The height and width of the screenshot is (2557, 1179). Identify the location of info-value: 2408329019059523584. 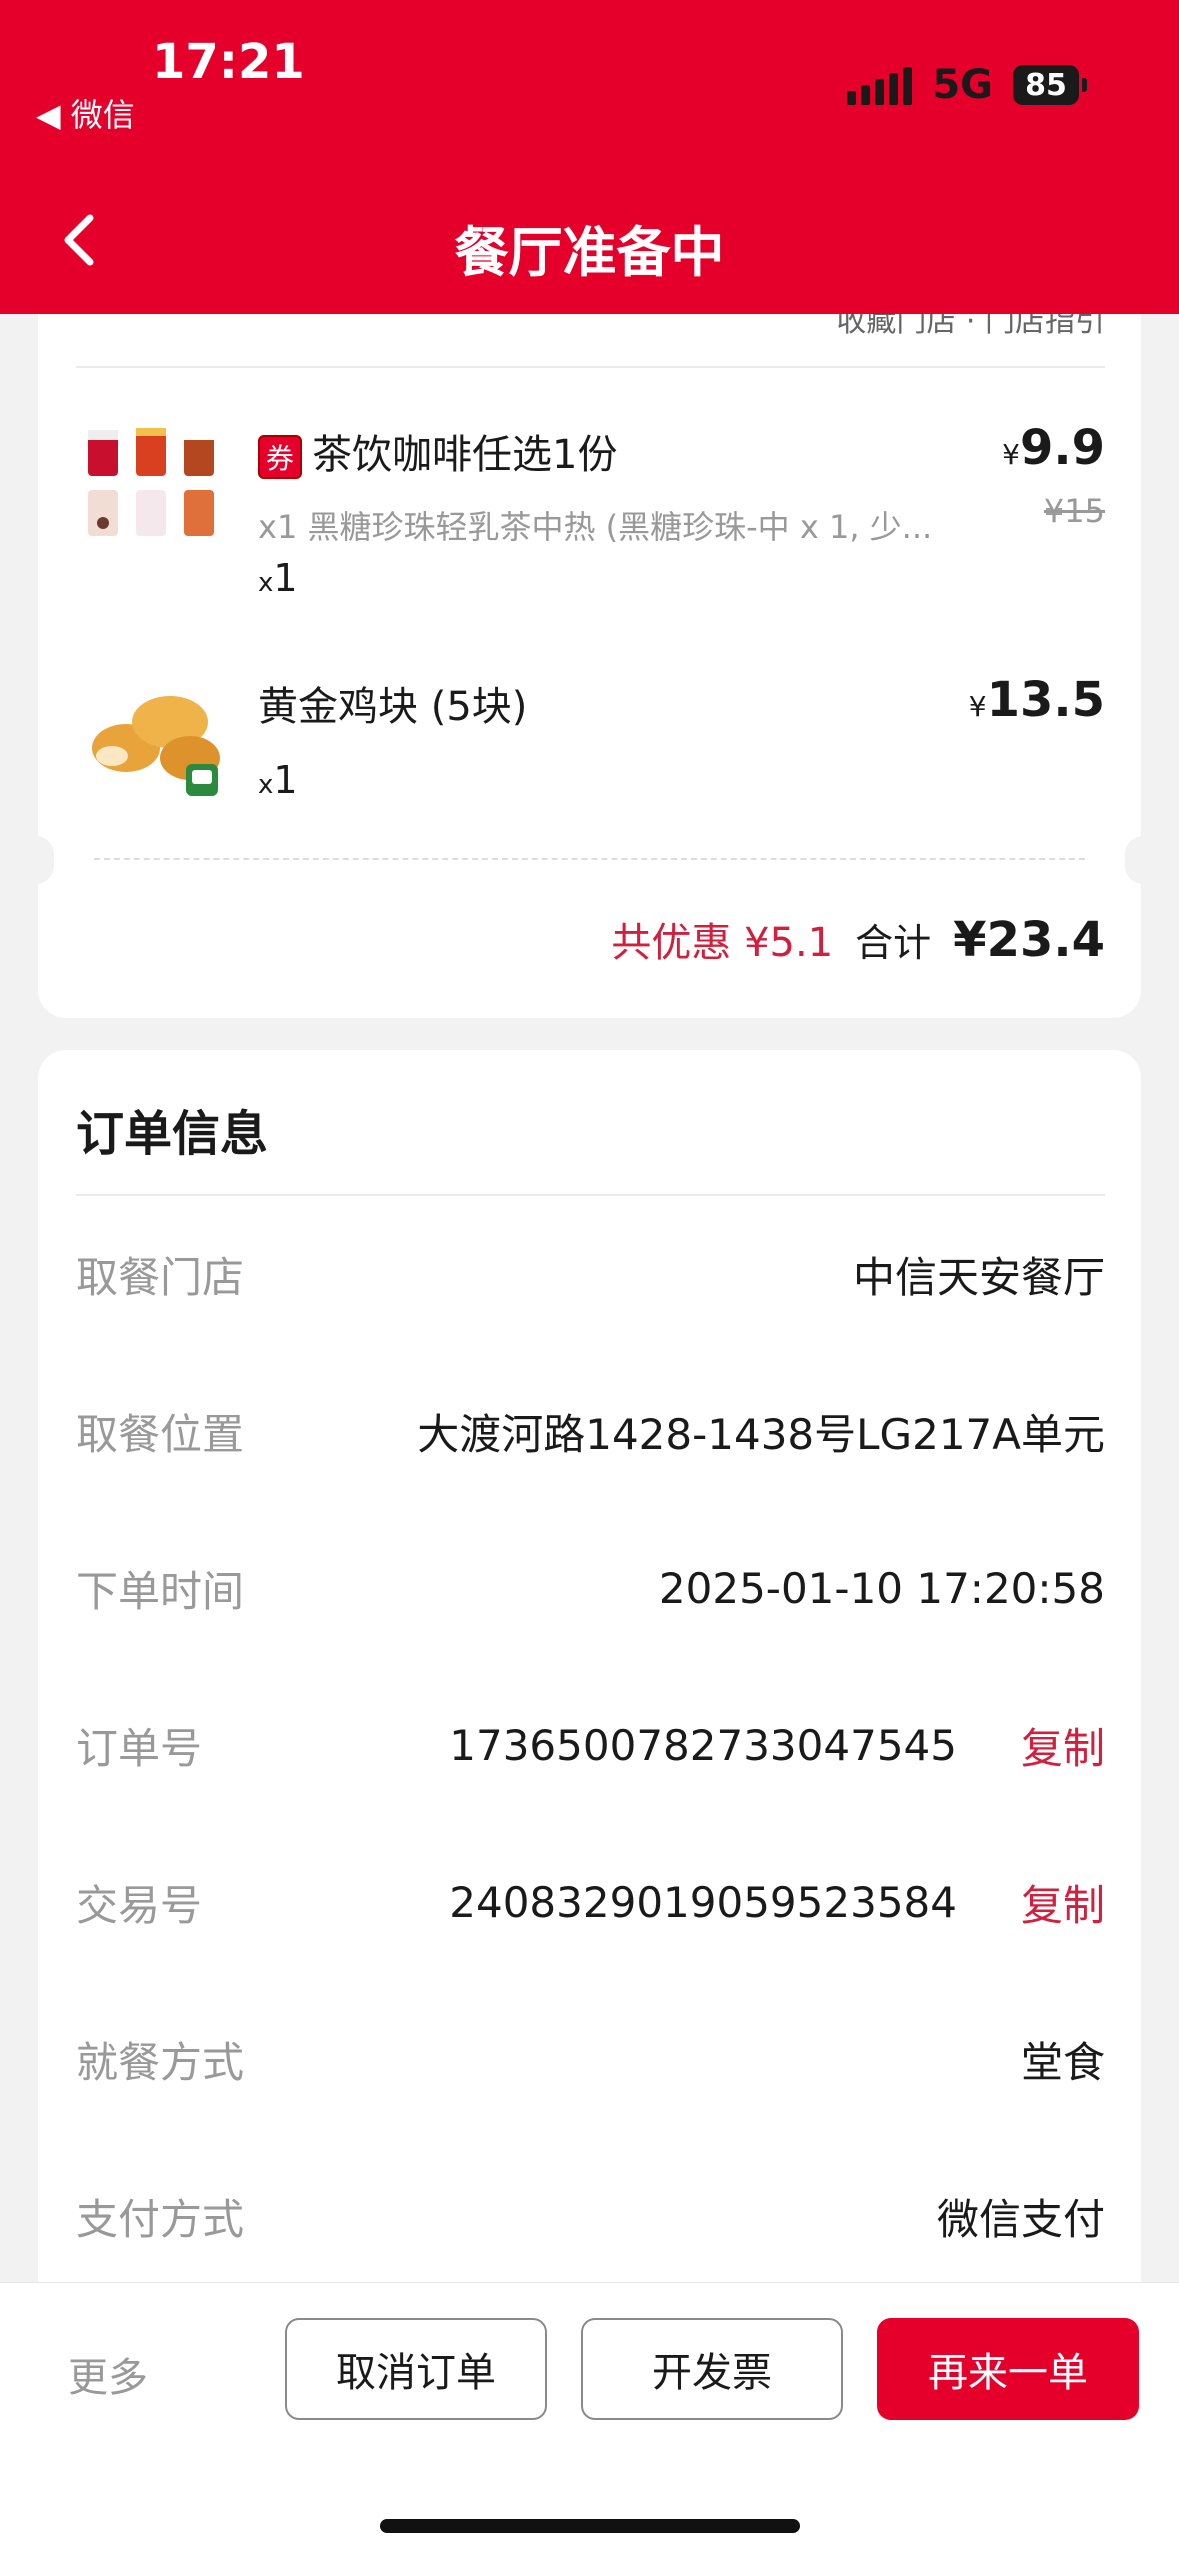
(703, 1902).